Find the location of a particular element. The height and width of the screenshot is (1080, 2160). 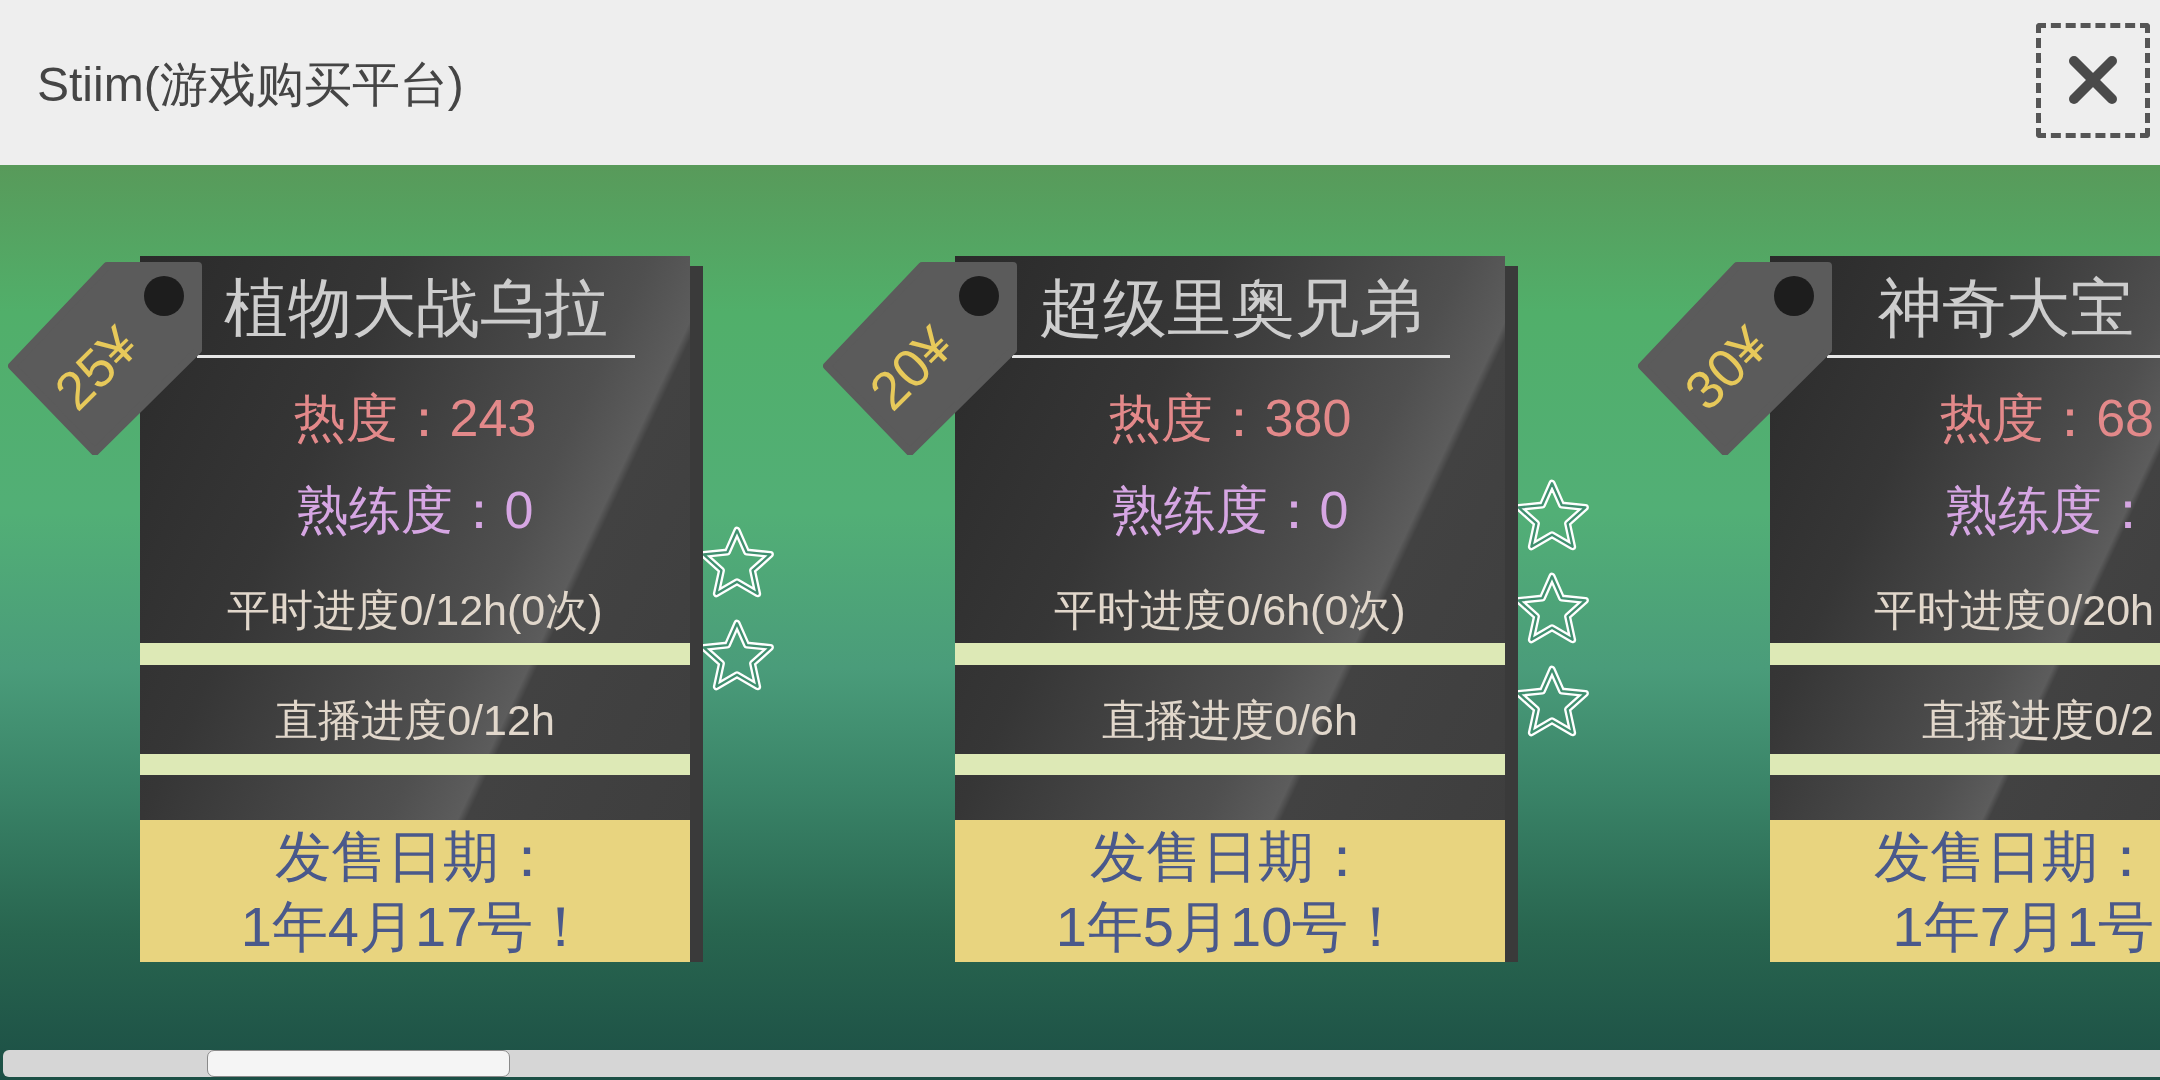

horizontal-scrollbar is located at coordinates (1081, 1063).